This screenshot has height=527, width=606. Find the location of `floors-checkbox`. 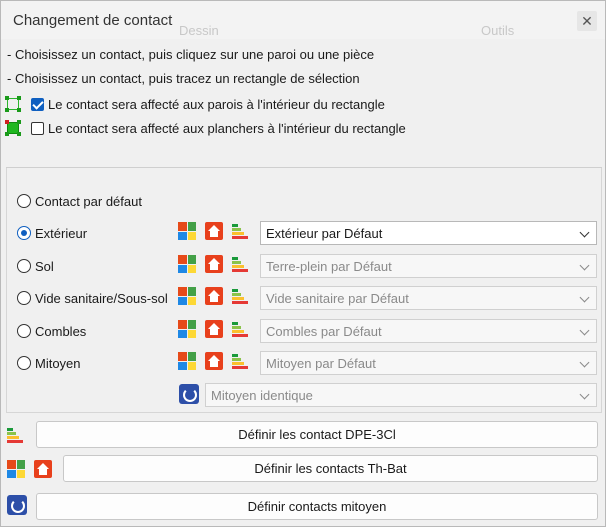

floors-checkbox is located at coordinates (37, 128).